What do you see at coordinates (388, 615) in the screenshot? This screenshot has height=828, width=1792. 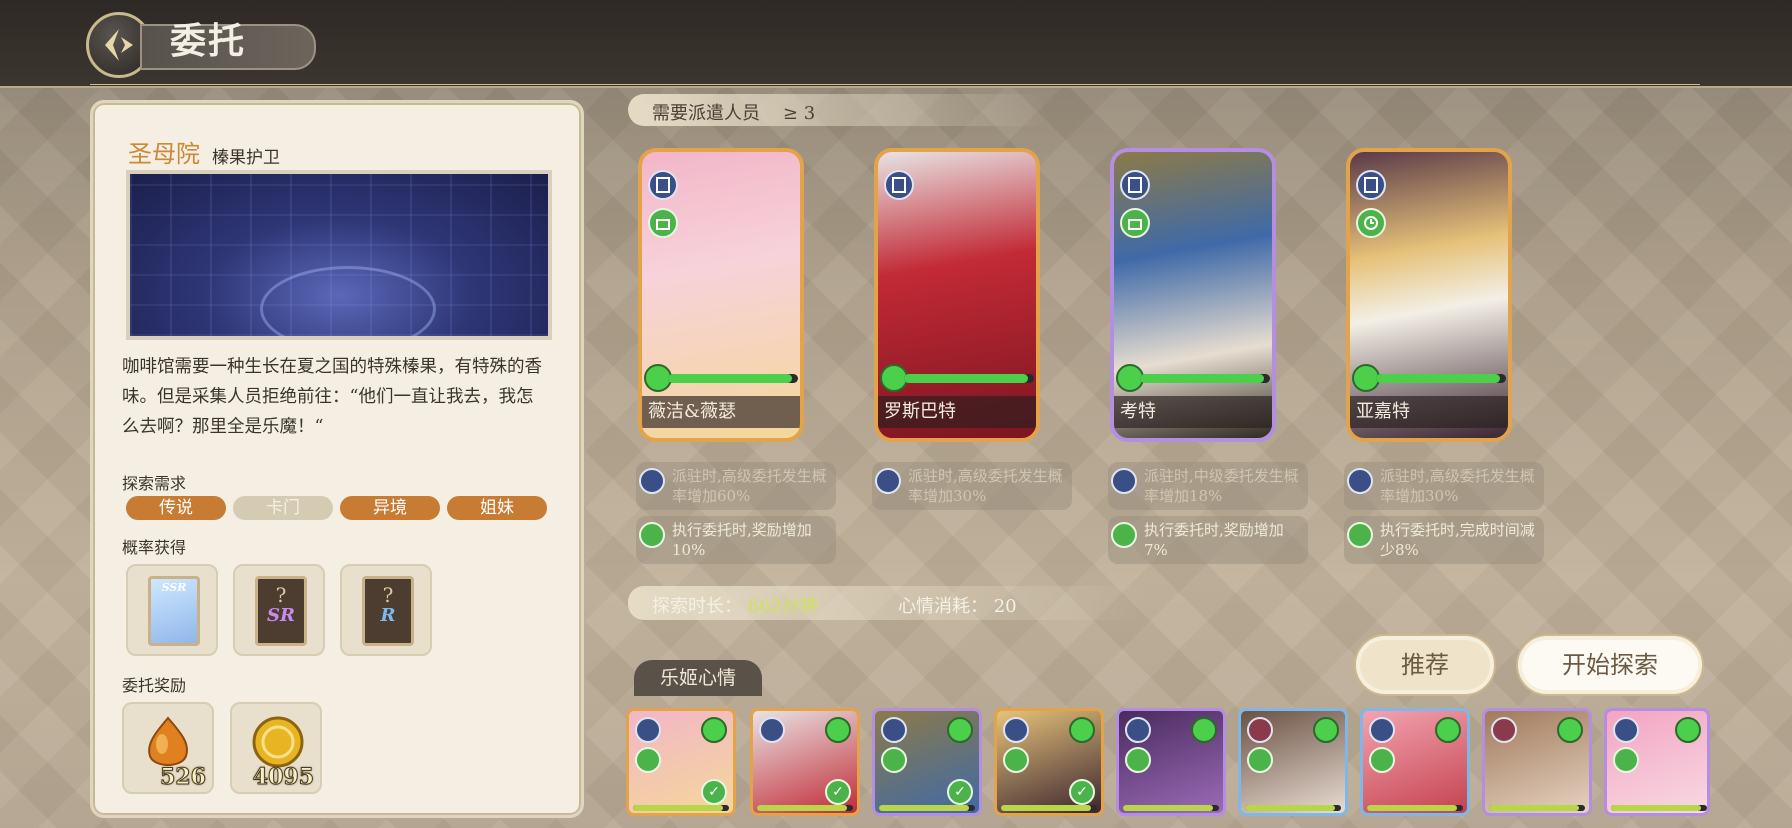 I see `drop-rank: R` at bounding box center [388, 615].